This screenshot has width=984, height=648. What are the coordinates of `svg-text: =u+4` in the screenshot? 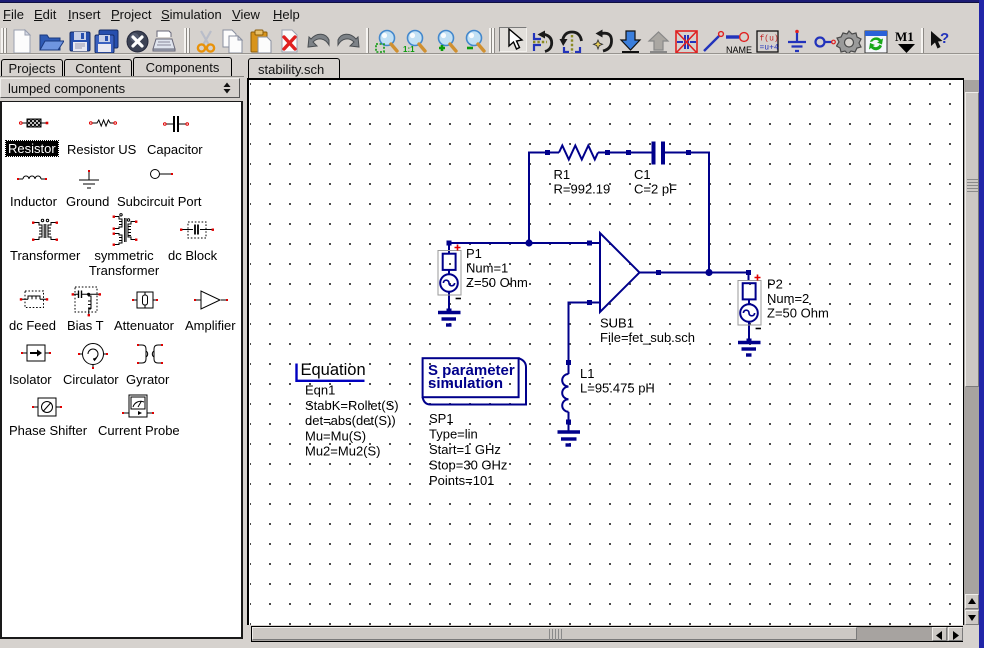 It's located at (769, 48).